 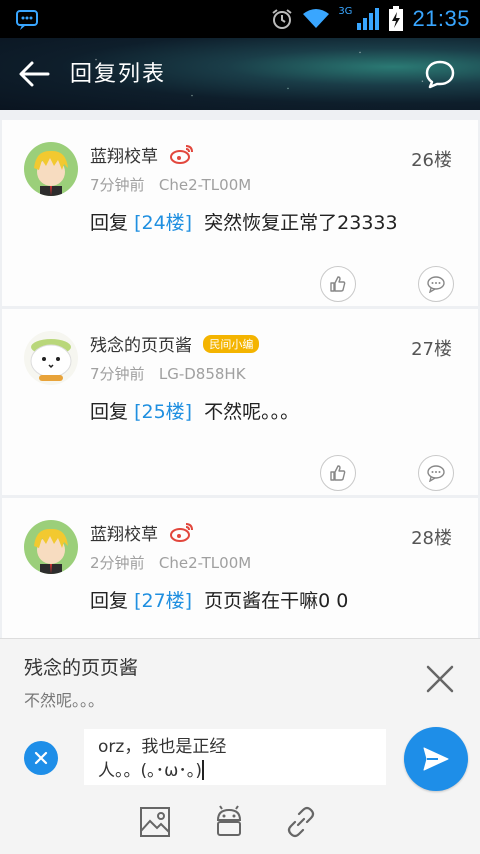 What do you see at coordinates (301, 822) in the screenshot?
I see `link-icon` at bounding box center [301, 822].